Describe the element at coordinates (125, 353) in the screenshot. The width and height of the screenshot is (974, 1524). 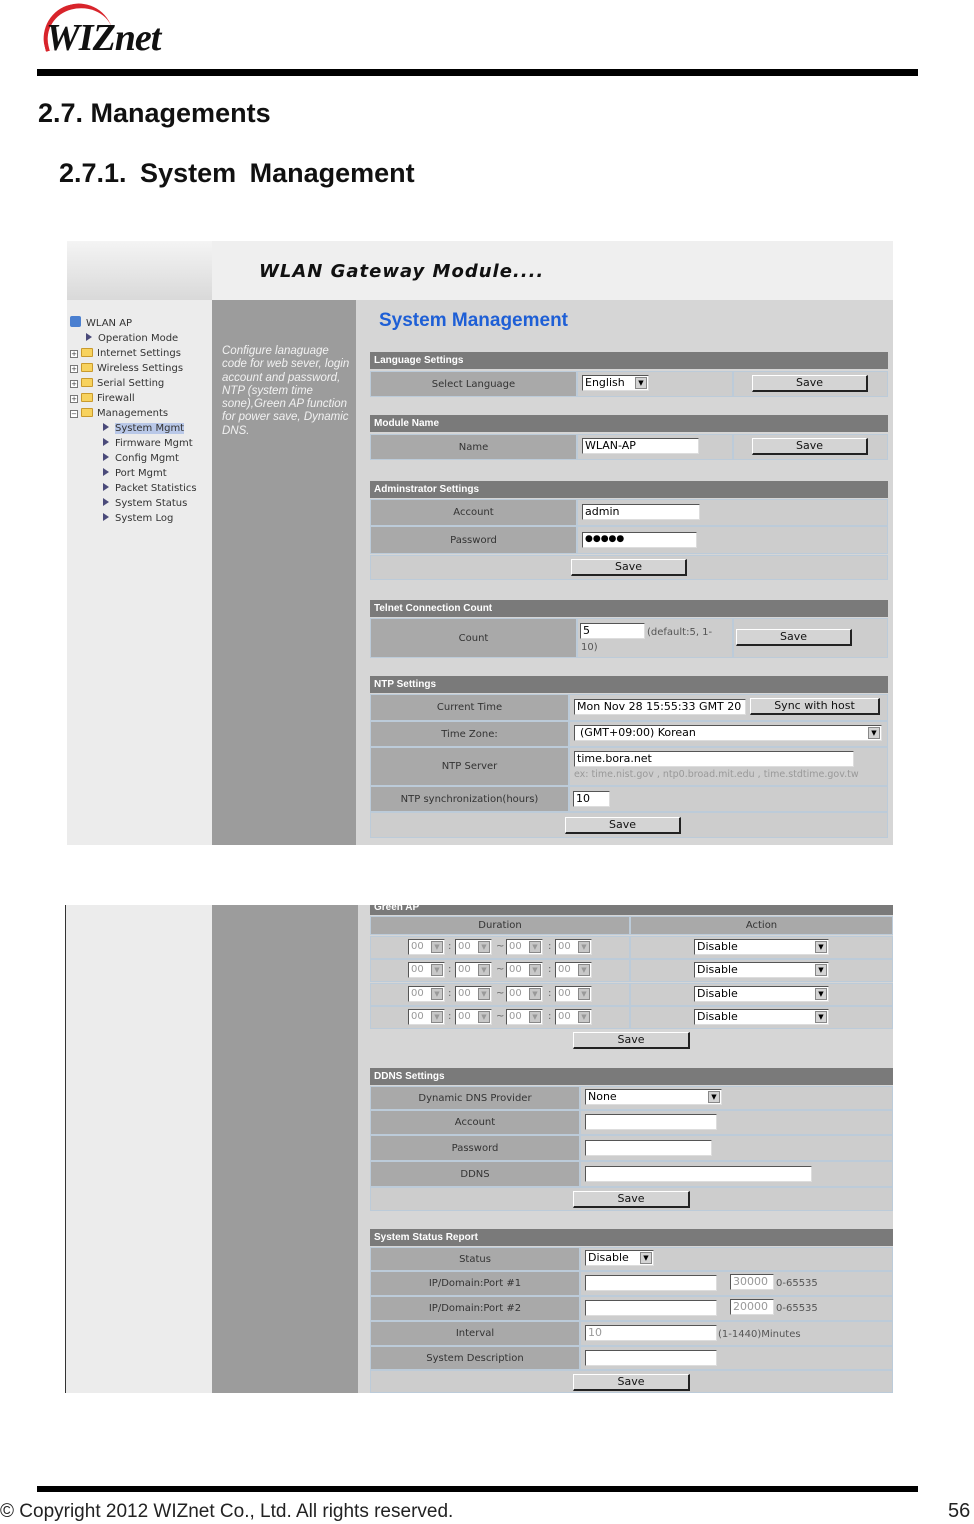
I see `tree-item-internet-settings: + Internet Settings` at that location.